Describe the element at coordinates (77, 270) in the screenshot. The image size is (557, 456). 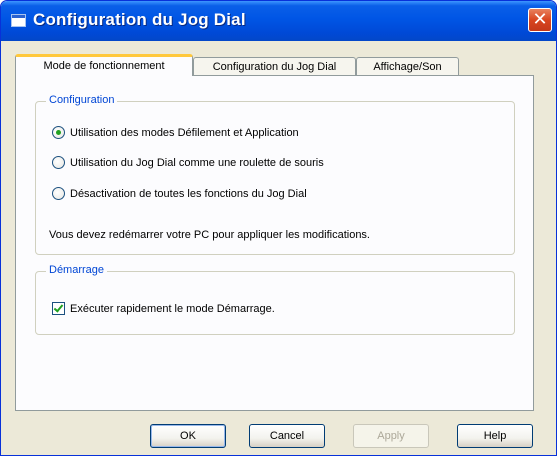
I see `startup-group-title: Démarrage` at that location.